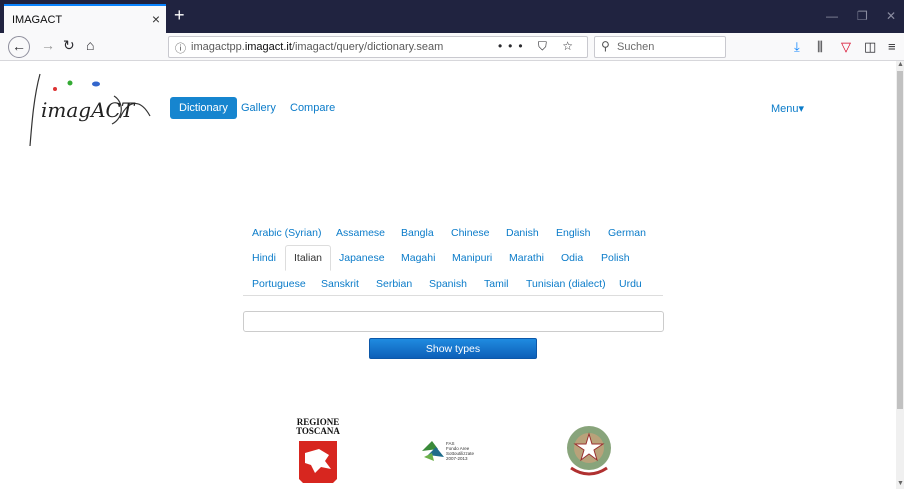  Describe the element at coordinates (870, 47) in the screenshot. I see `sidebar-icon: ◫` at that location.